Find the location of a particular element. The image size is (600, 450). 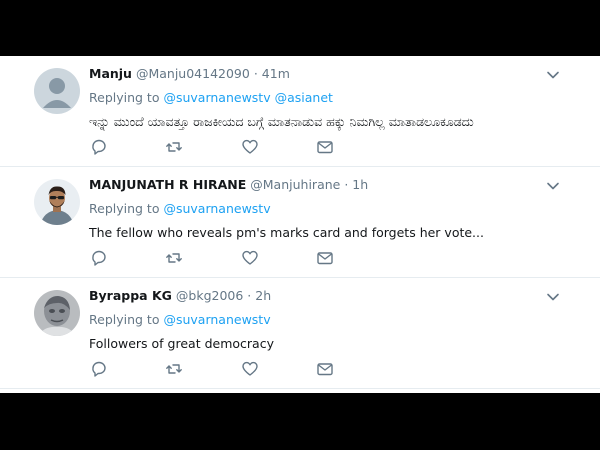

timestamp: 2h is located at coordinates (263, 295).